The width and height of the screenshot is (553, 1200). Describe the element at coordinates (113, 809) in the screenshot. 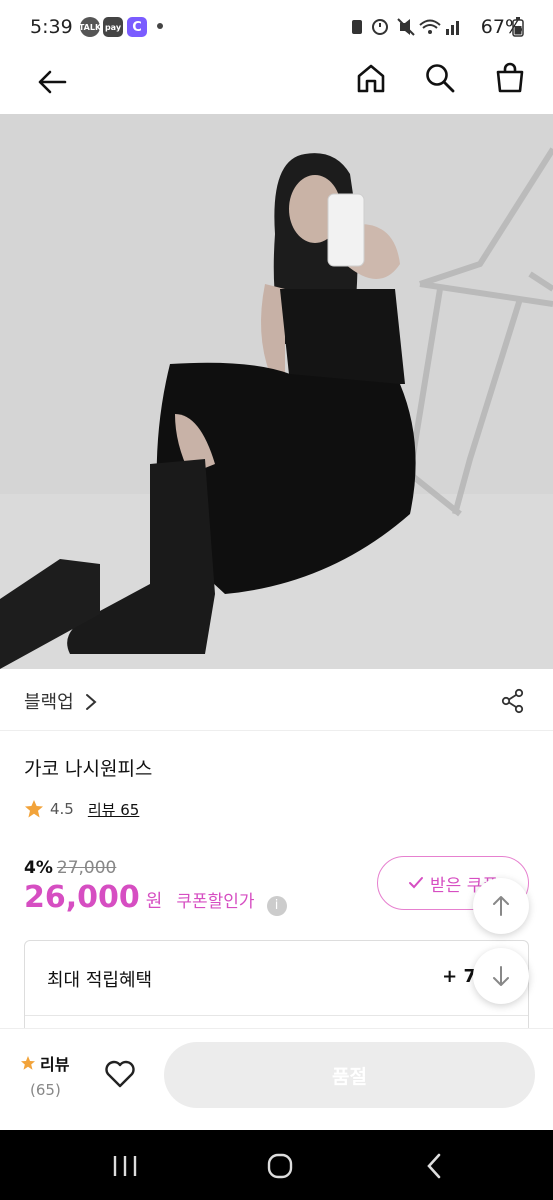

I see `review-count-link: 리뷰 65` at that location.